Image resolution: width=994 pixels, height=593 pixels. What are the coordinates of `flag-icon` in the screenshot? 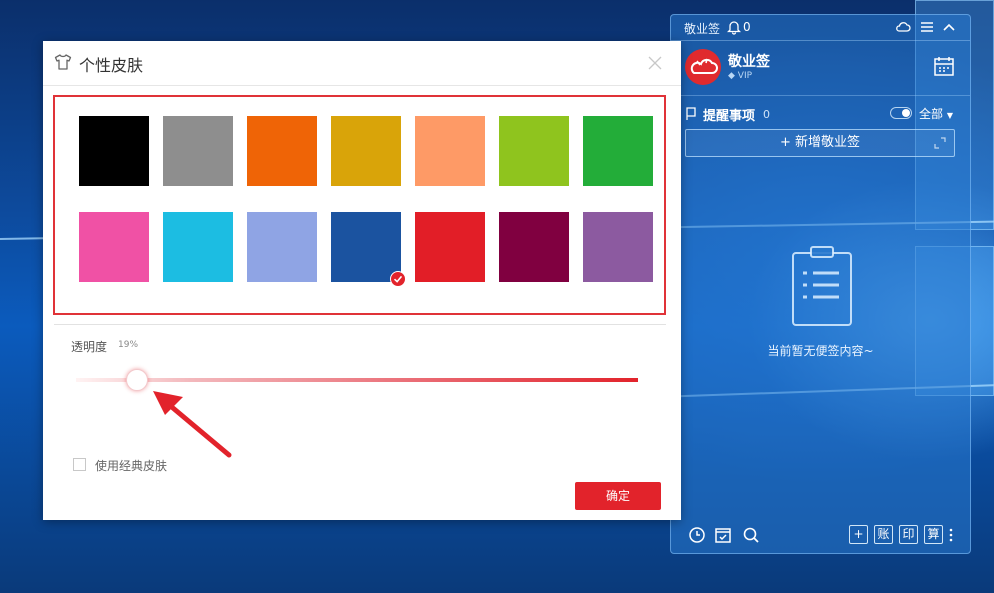 It's located at (691, 113).